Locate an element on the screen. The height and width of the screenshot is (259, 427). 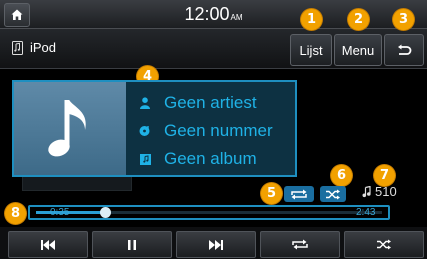
pause-icon is located at coordinates (132, 244).